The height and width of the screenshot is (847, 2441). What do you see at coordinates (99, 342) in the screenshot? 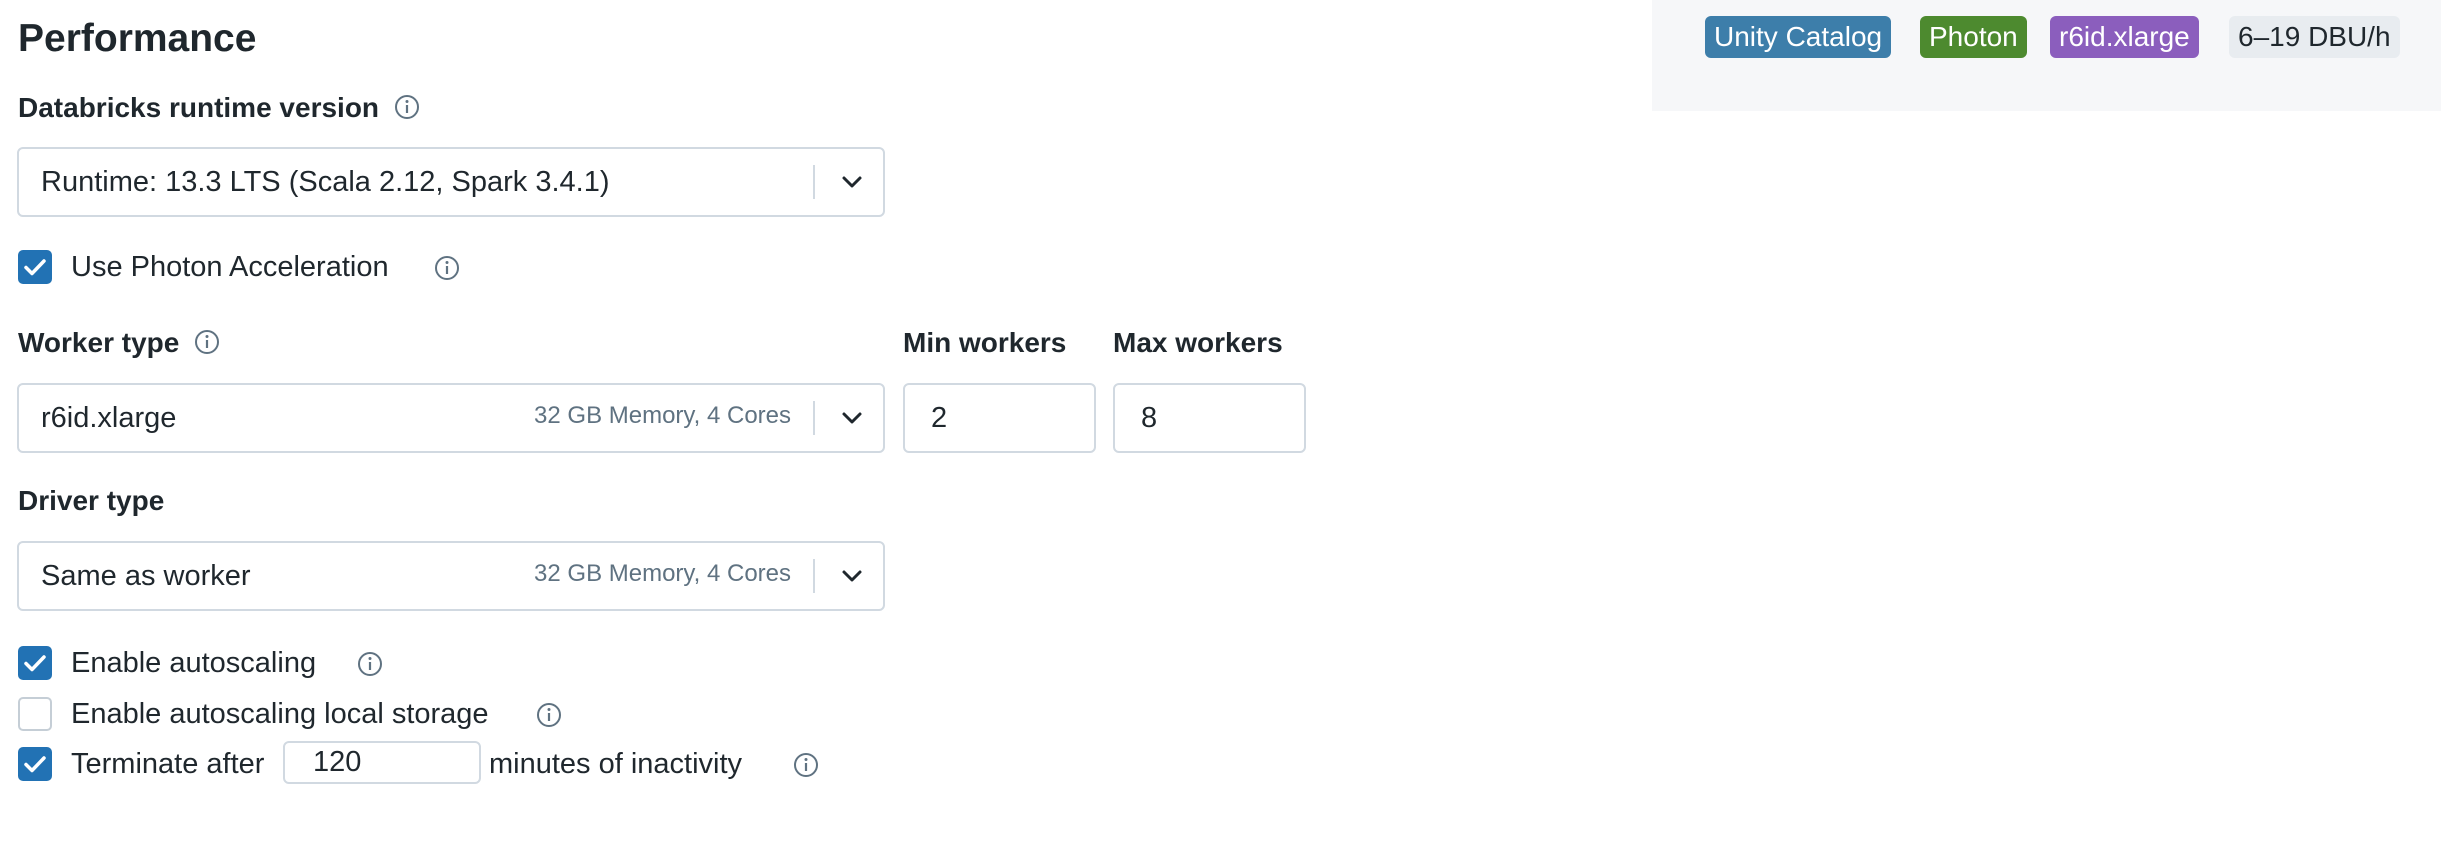
I see `worker-type-label-text: Worker type` at bounding box center [99, 342].